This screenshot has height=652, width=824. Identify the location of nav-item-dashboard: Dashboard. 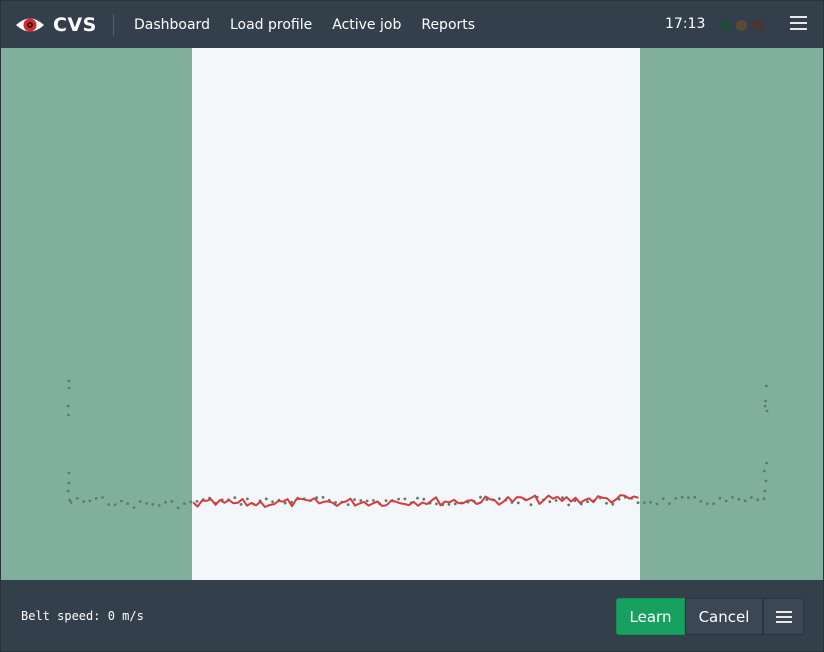
(172, 25).